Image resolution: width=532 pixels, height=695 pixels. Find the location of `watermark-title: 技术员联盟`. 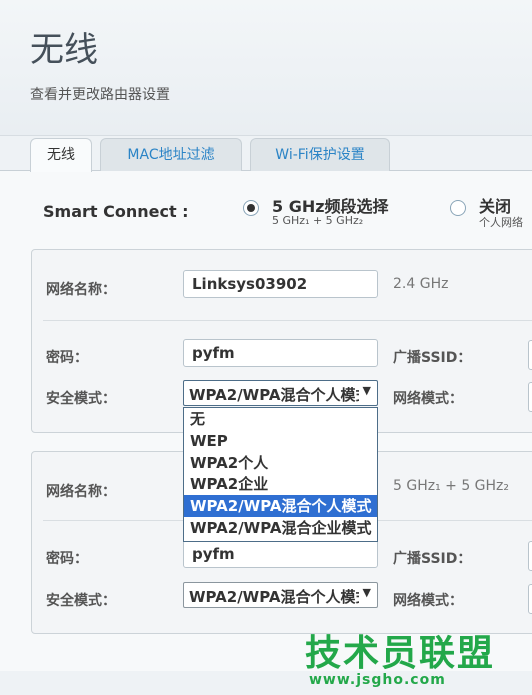

watermark-title: 技术员联盟 is located at coordinates (400, 653).